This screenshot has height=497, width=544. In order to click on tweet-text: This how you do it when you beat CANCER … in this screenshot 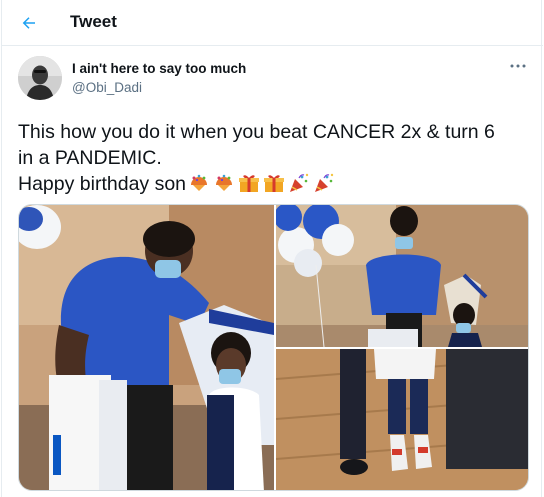, I will do `click(275, 158)`.